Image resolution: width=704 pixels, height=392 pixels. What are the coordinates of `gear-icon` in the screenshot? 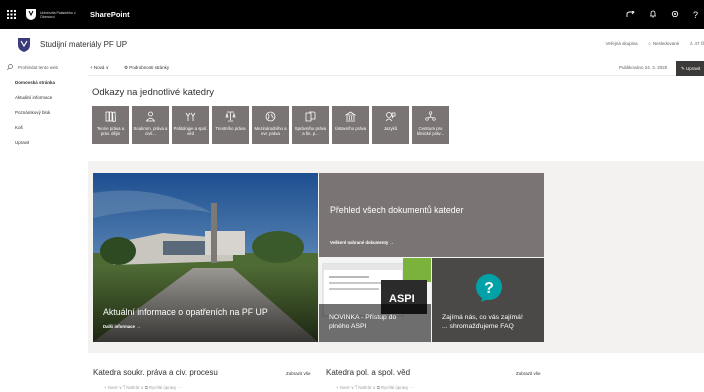 It's located at (675, 15).